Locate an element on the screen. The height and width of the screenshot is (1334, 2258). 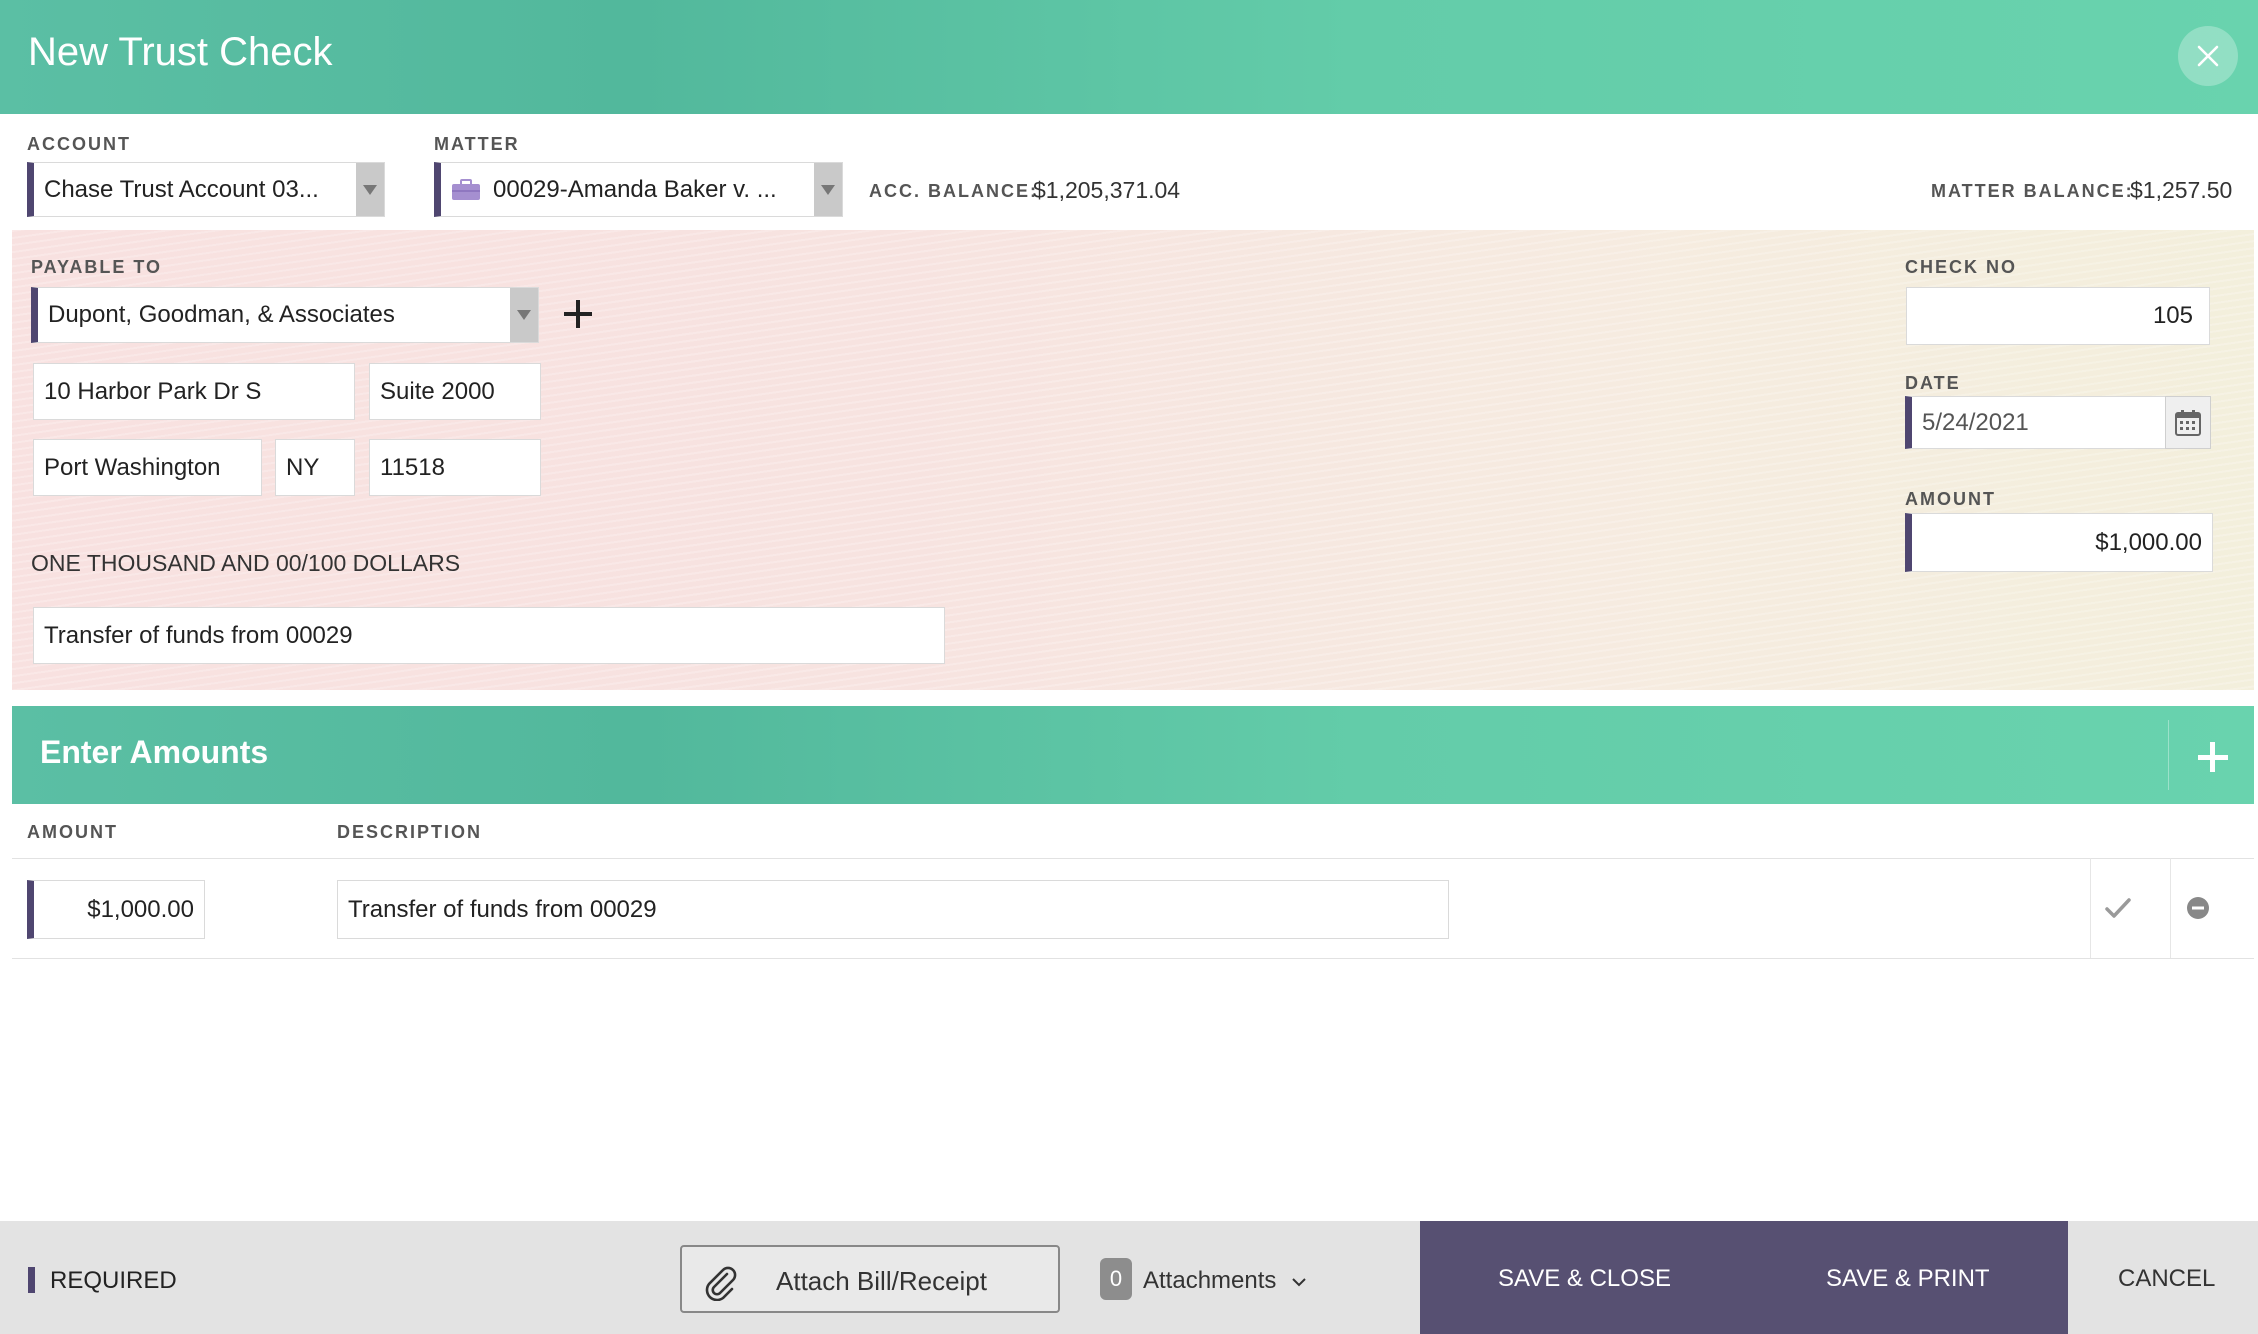
add-payee-icon is located at coordinates (578, 314).